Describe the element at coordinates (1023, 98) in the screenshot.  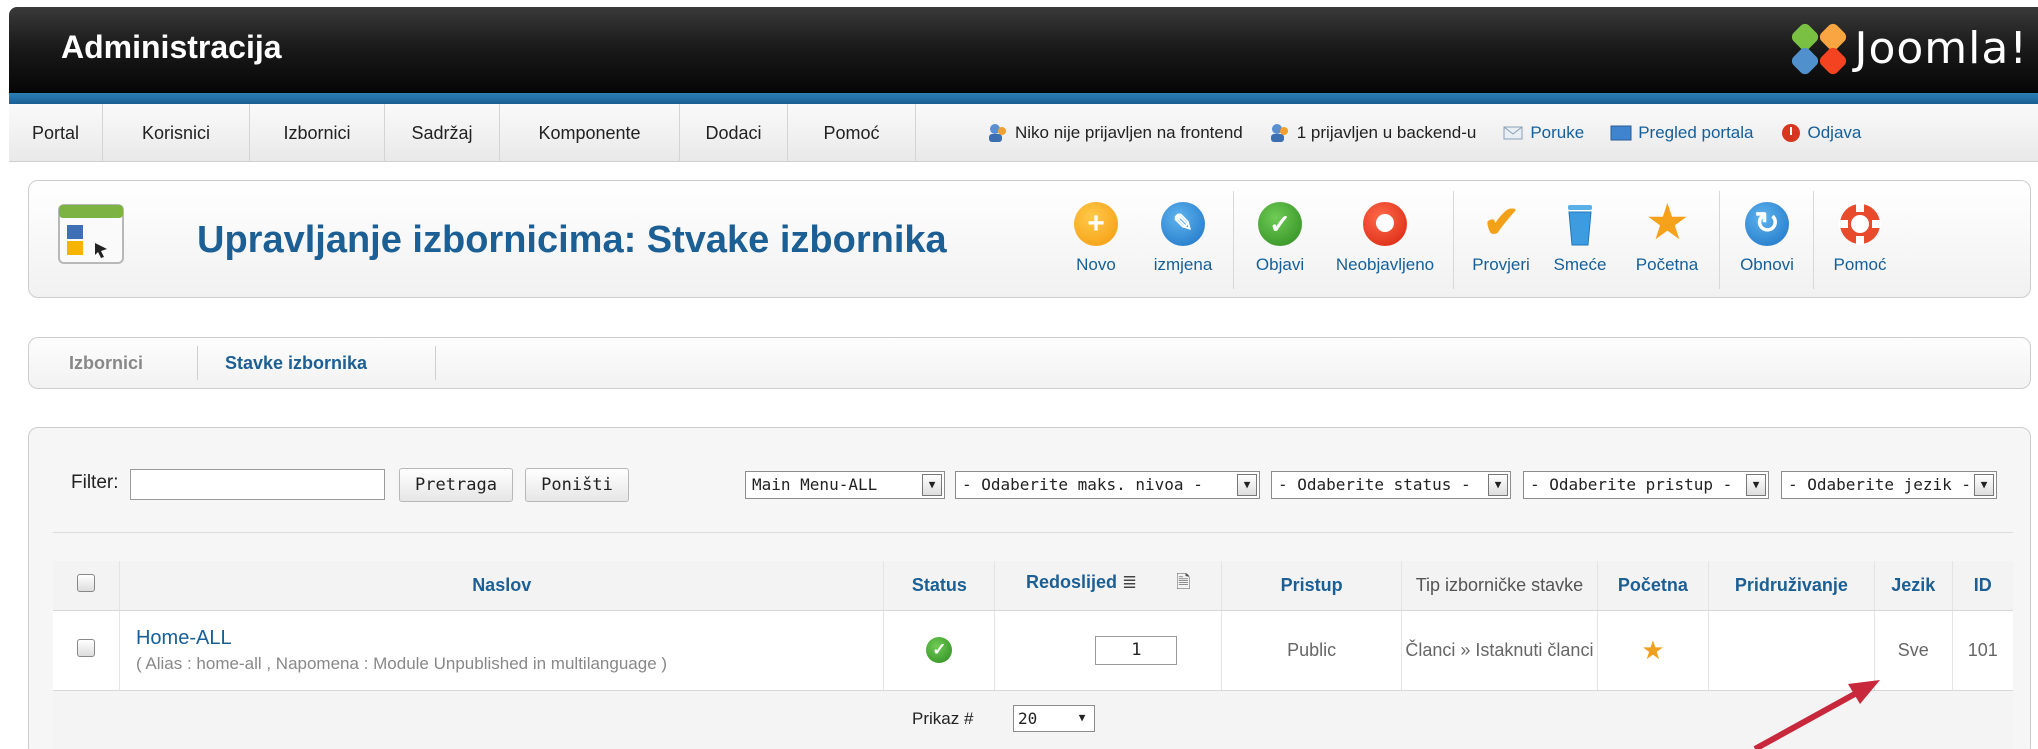
I see `header-accent-strip` at that location.